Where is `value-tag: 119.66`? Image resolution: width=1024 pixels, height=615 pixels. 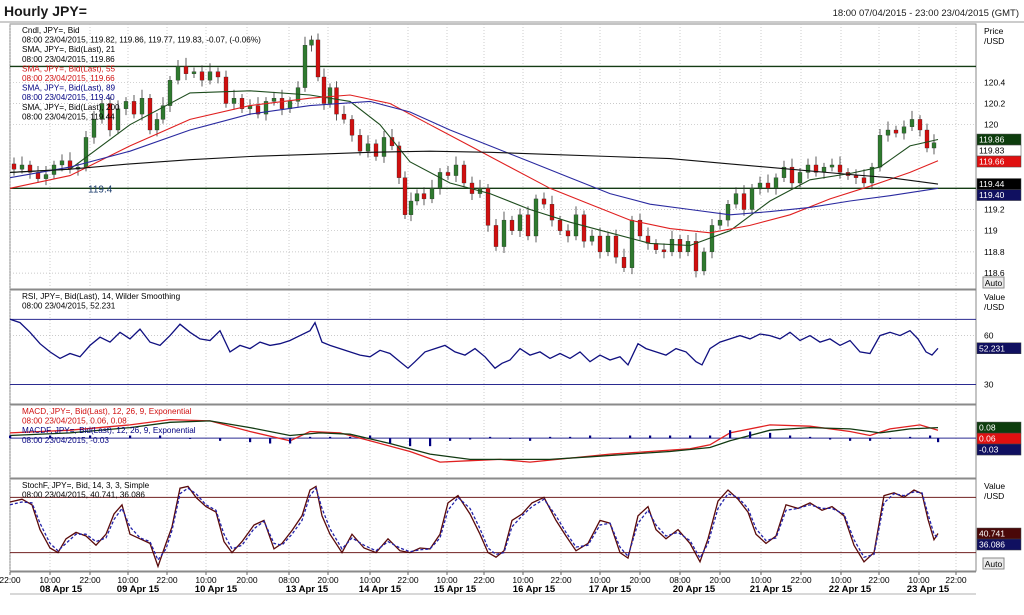
value-tag: 119.66 is located at coordinates (999, 161).